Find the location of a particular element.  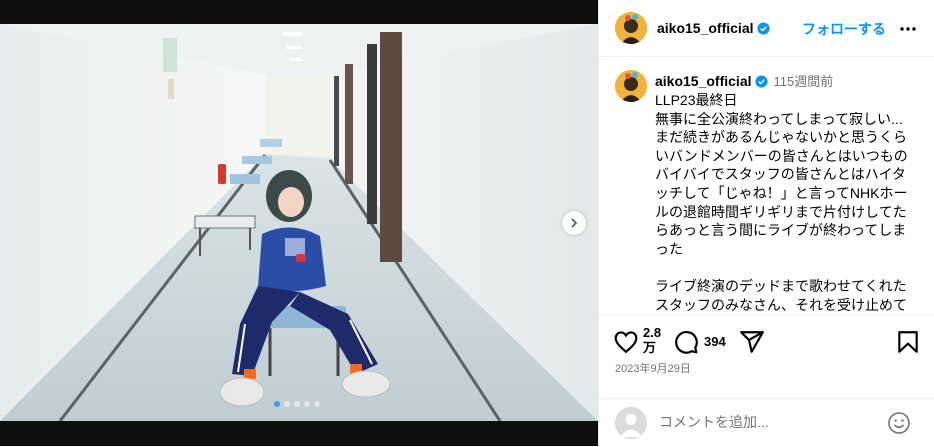

like-count: 2.8 万 is located at coordinates (652, 340).